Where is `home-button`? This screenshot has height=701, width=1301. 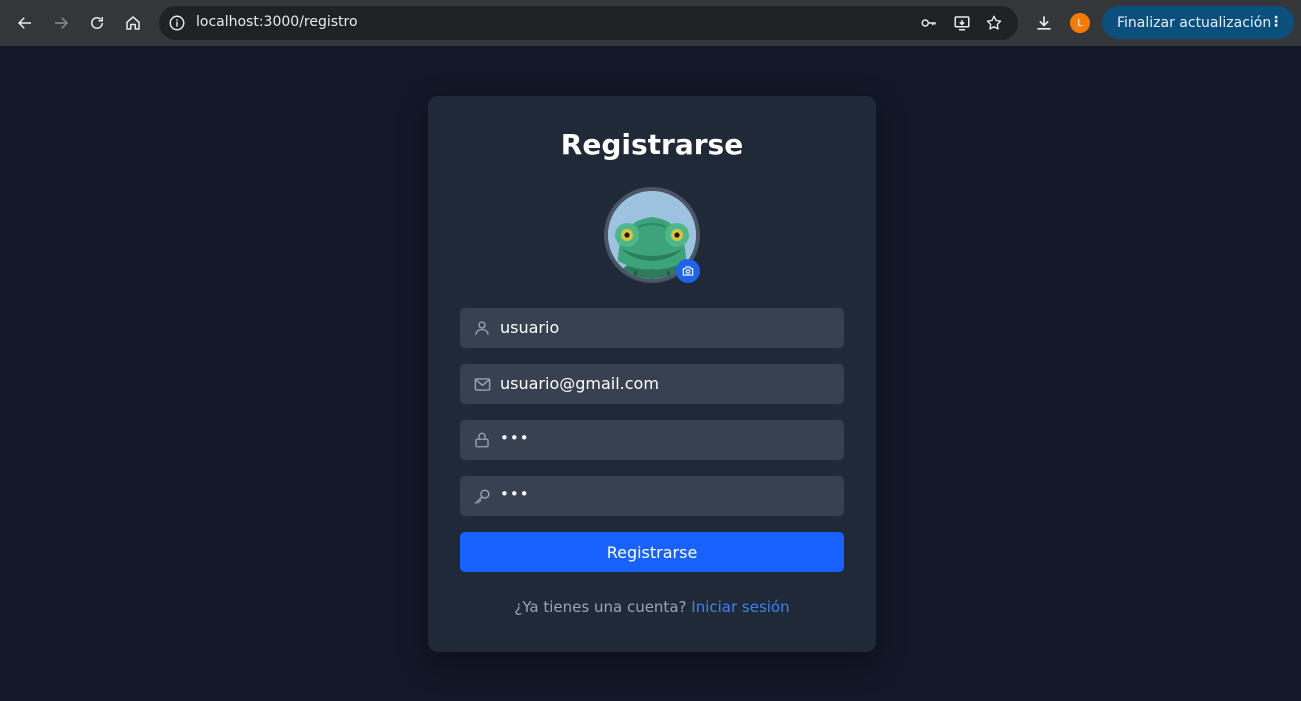
home-button is located at coordinates (133, 23).